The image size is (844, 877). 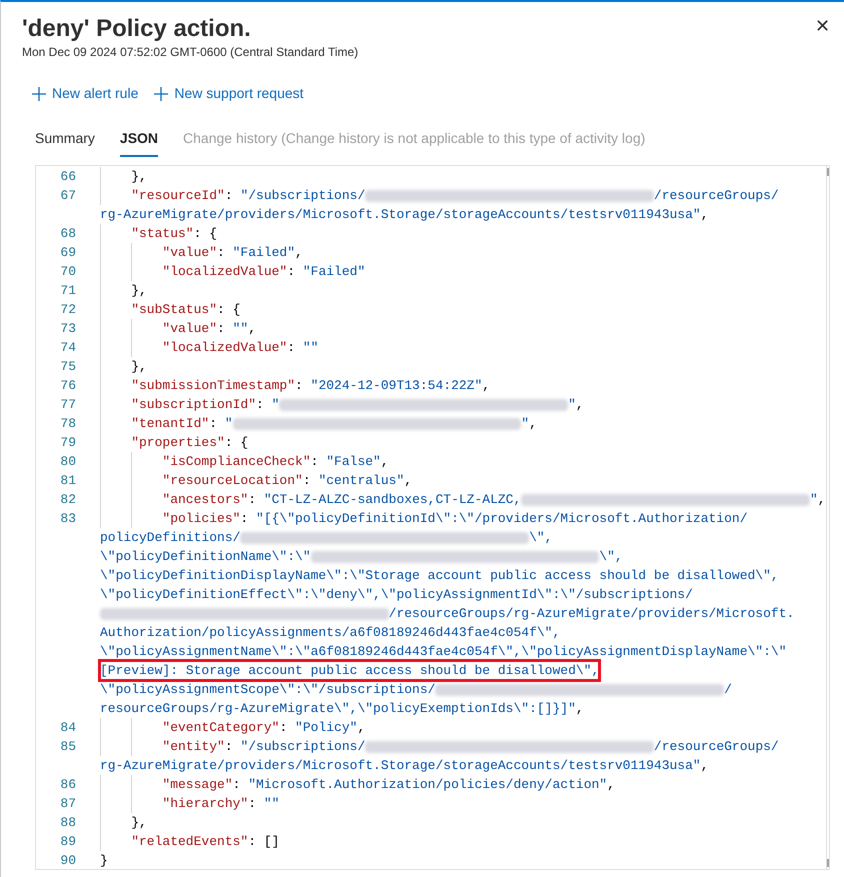 What do you see at coordinates (85, 93) in the screenshot?
I see `toolbar-button: New alert rule` at bounding box center [85, 93].